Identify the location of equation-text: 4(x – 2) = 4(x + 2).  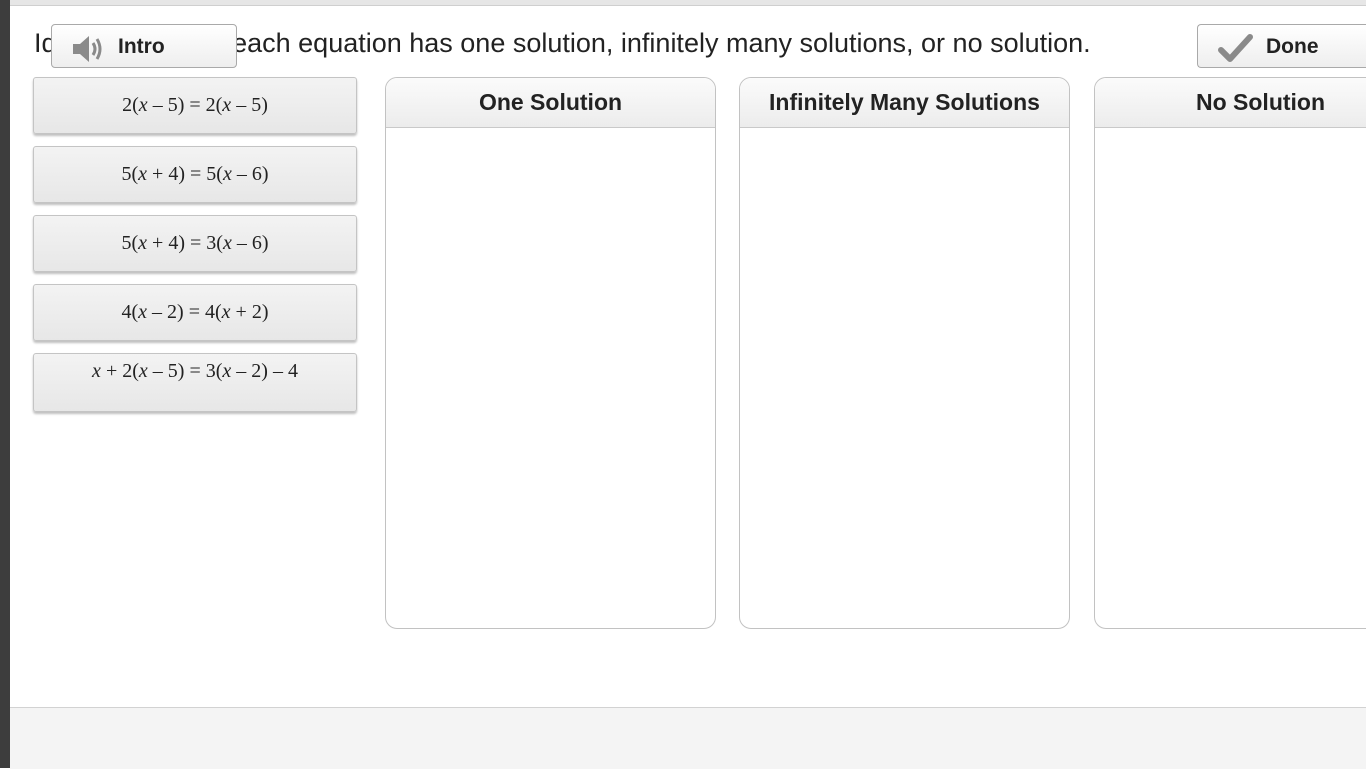
(195, 312).